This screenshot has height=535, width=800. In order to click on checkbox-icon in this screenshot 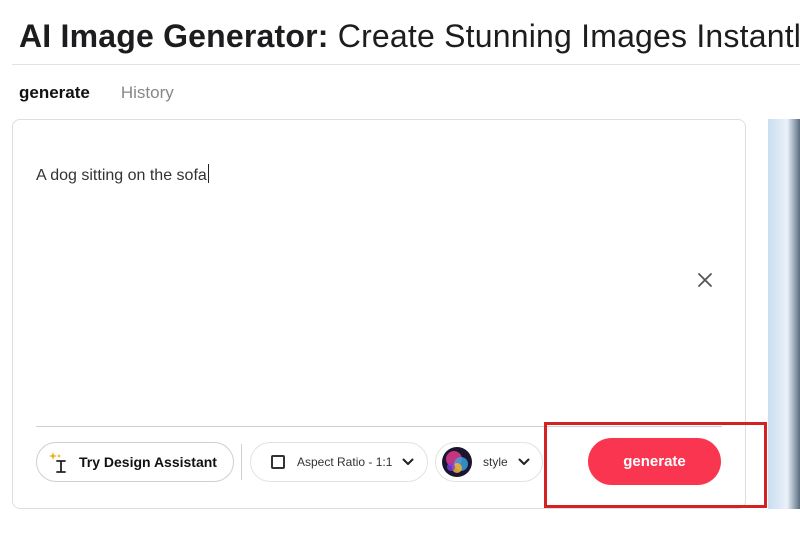, I will do `click(278, 462)`.